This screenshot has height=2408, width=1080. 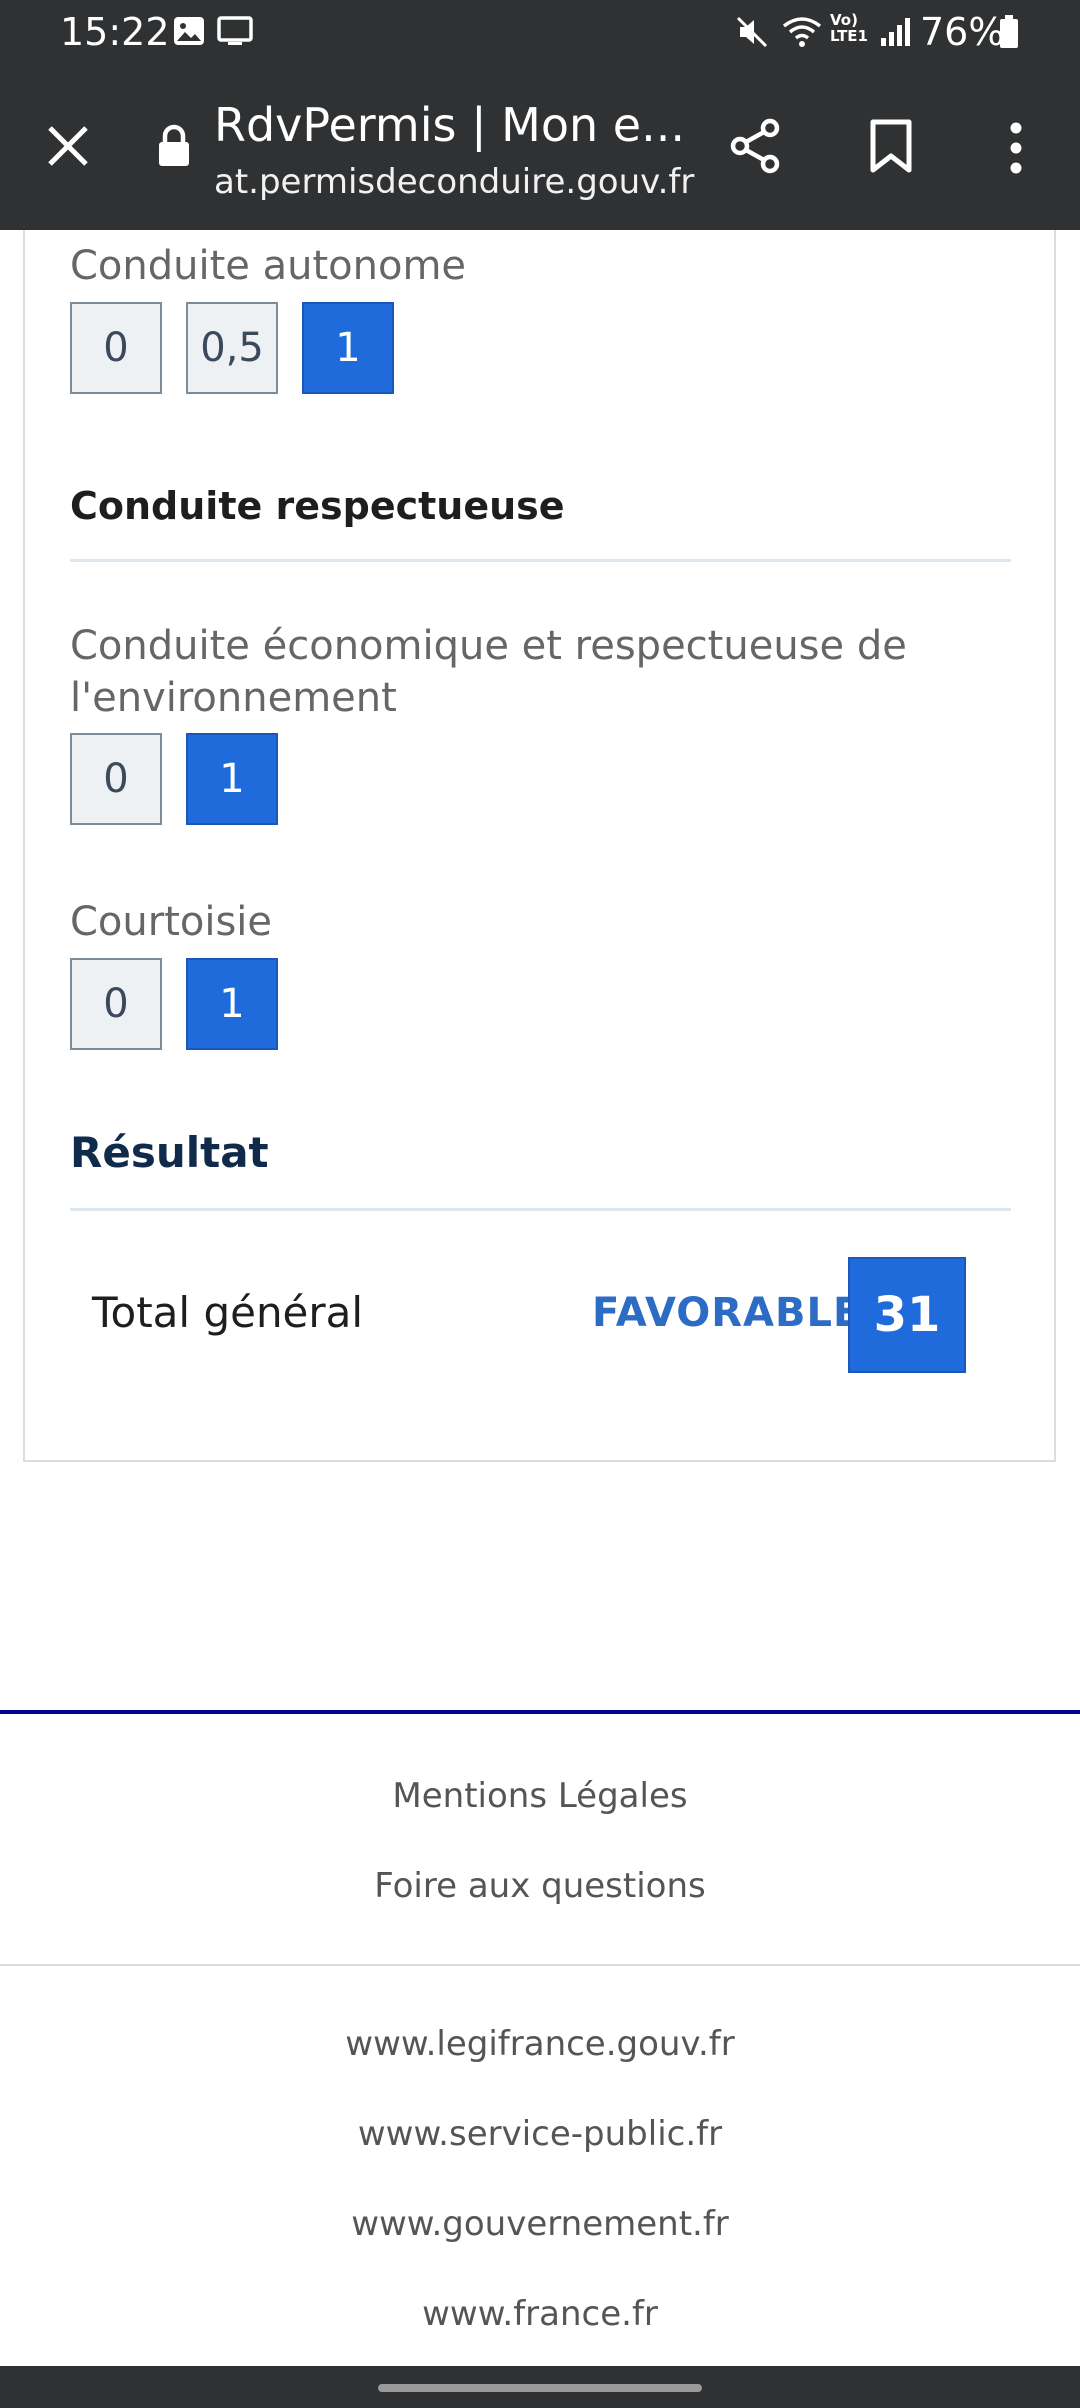 What do you see at coordinates (540, 2044) in the screenshot?
I see `footer-link-legifrance: www.legifrance.gouv.fr` at bounding box center [540, 2044].